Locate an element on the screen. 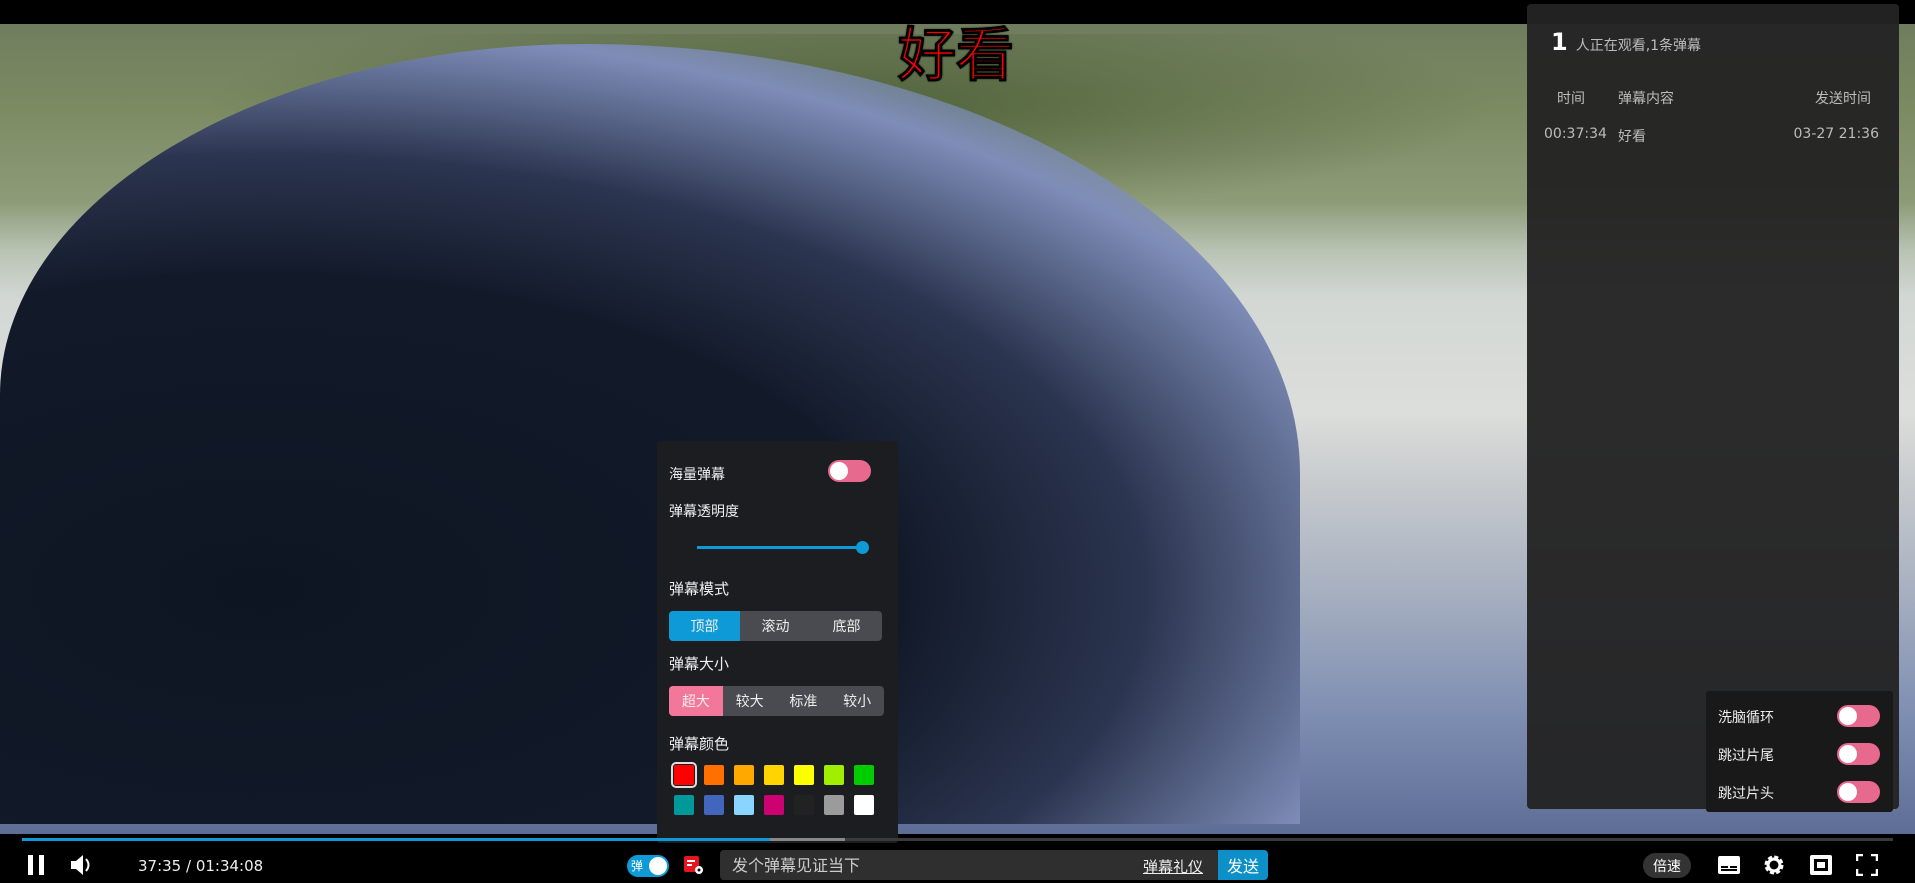 The height and width of the screenshot is (883, 1915). row-sent: 03-27 21:36 is located at coordinates (1836, 134).